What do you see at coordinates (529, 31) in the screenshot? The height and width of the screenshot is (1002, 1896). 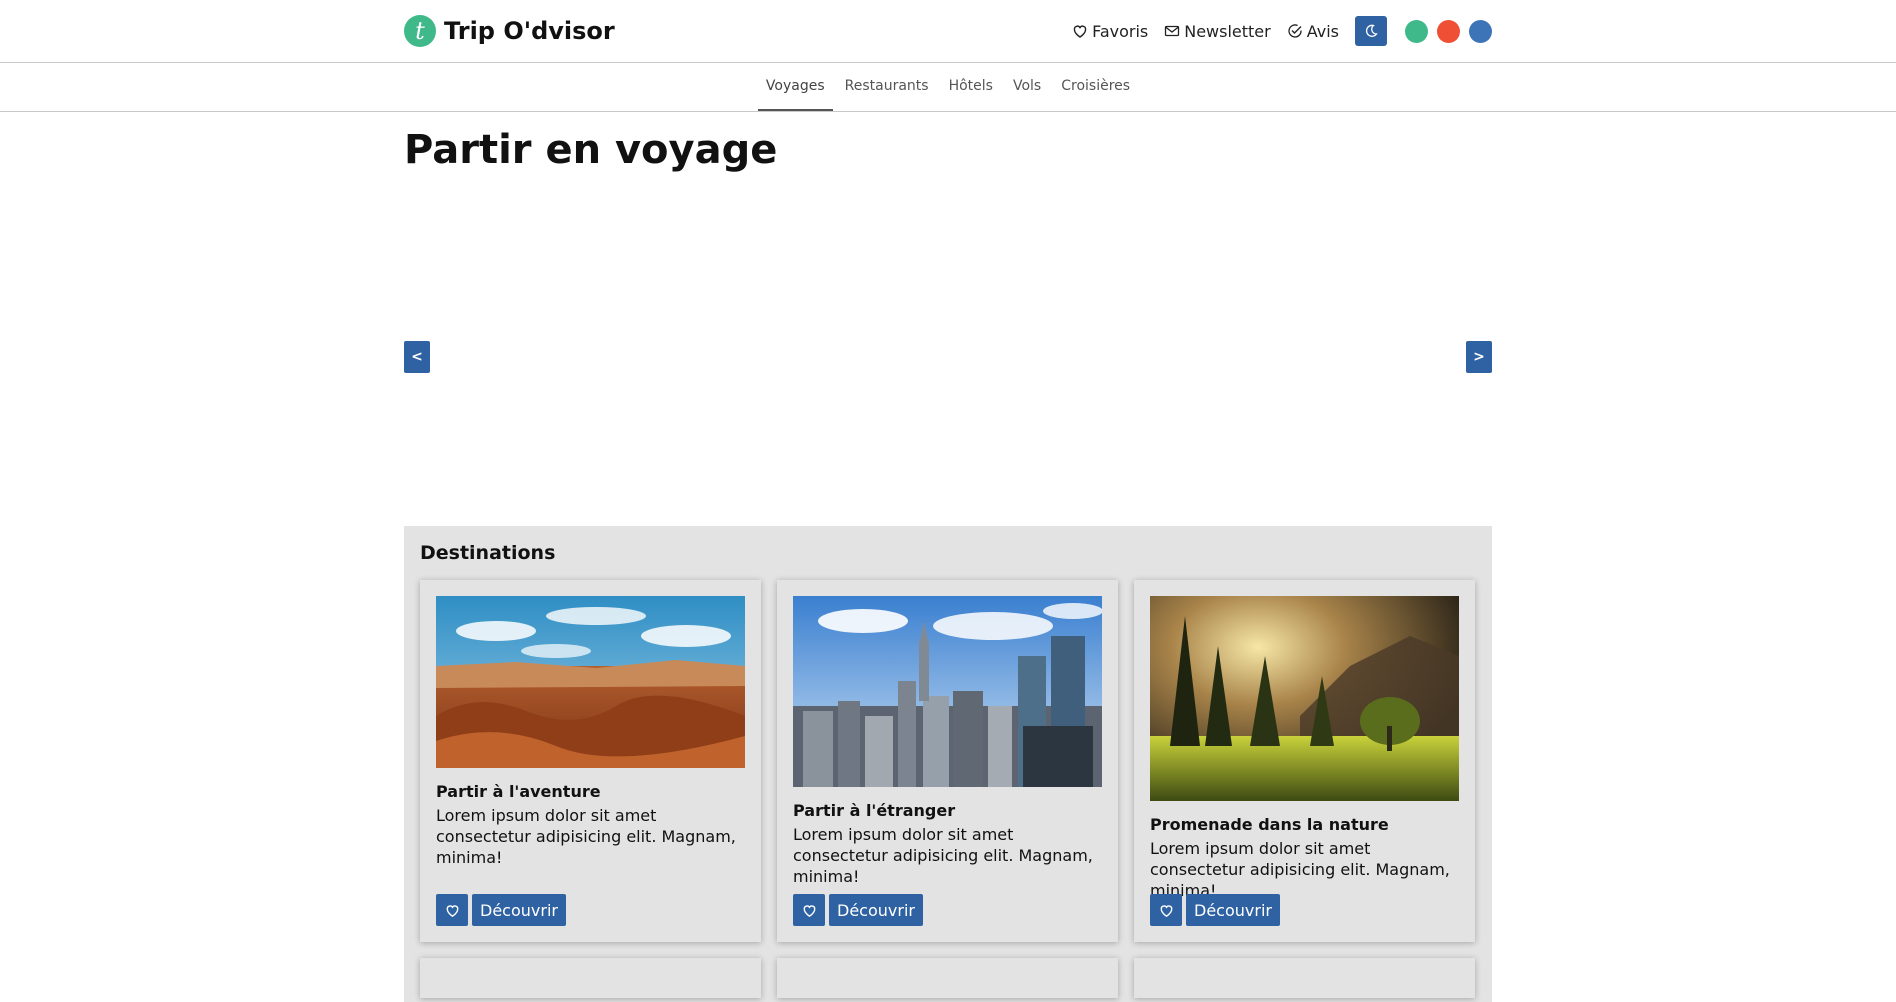 I see `brand-name: Trip O'dvisor` at bounding box center [529, 31].